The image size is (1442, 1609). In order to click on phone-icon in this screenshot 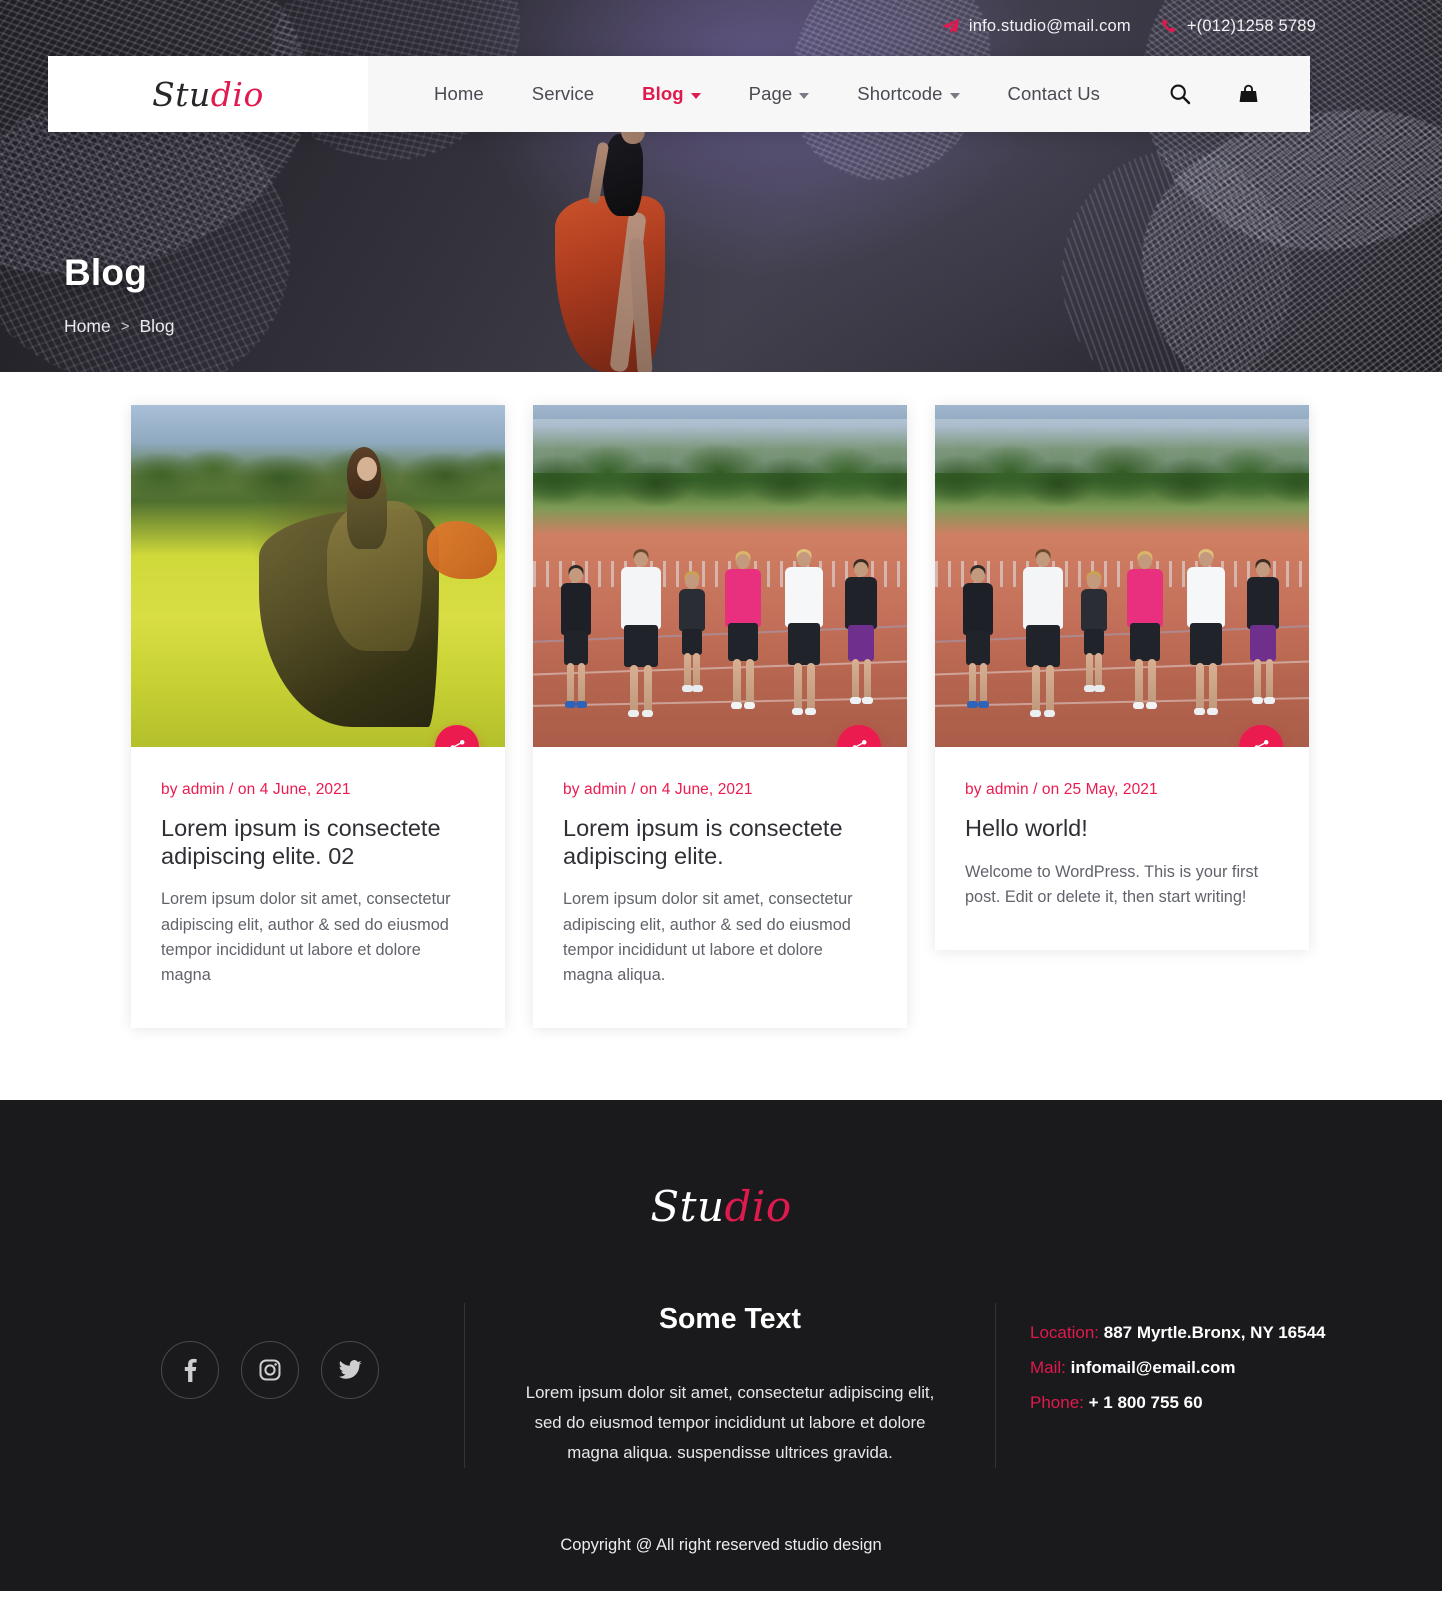, I will do `click(1169, 26)`.